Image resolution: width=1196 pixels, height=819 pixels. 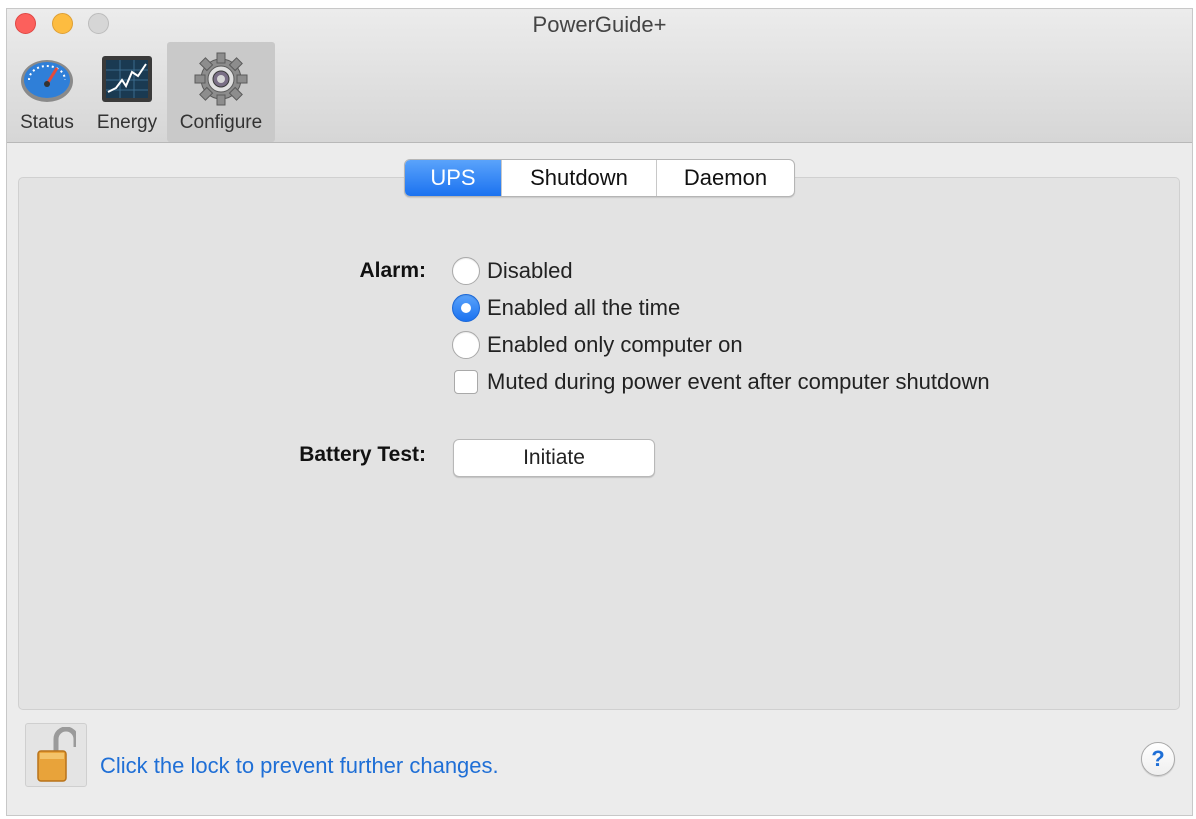 What do you see at coordinates (1158, 759) in the screenshot?
I see `help-button: ?` at bounding box center [1158, 759].